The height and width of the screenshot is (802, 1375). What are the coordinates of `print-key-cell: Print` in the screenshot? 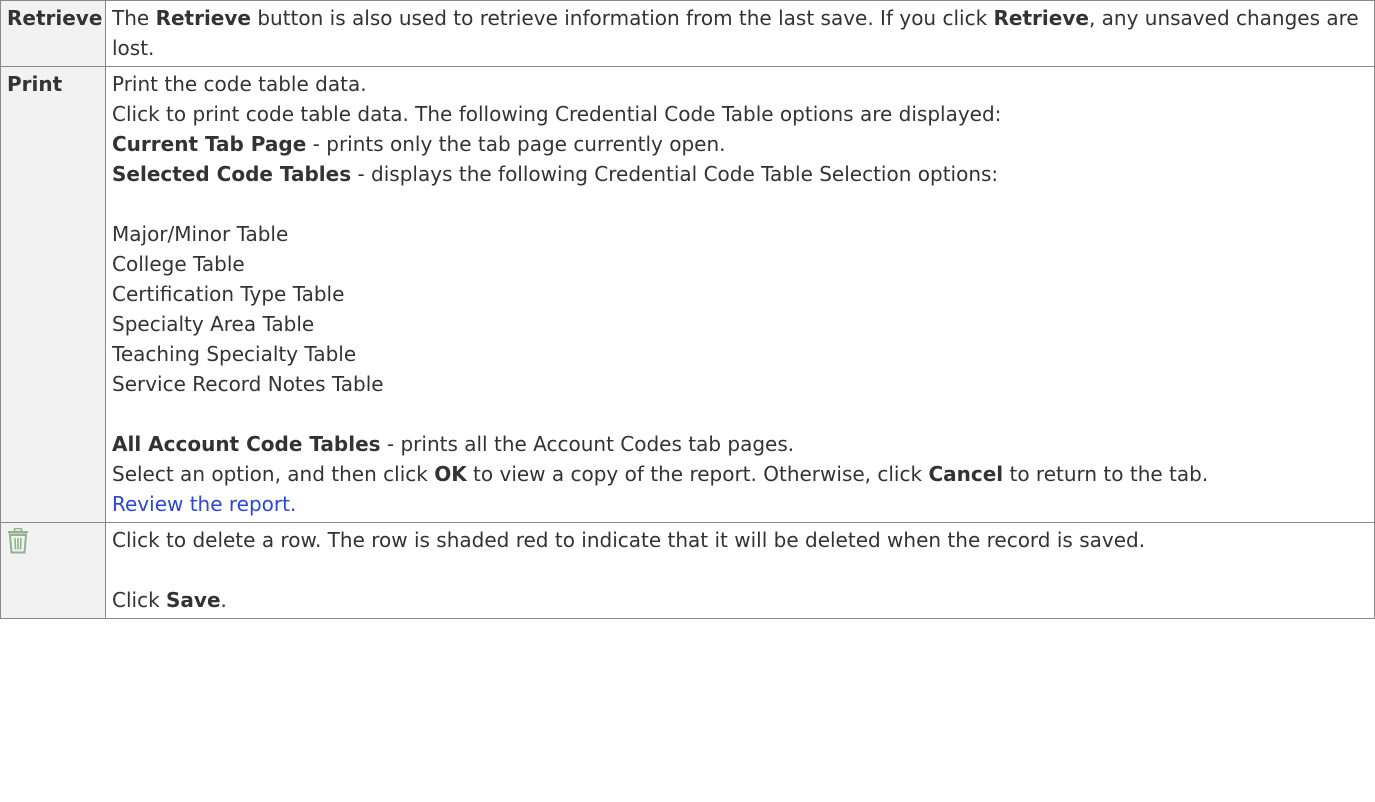 It's located at (53, 294).